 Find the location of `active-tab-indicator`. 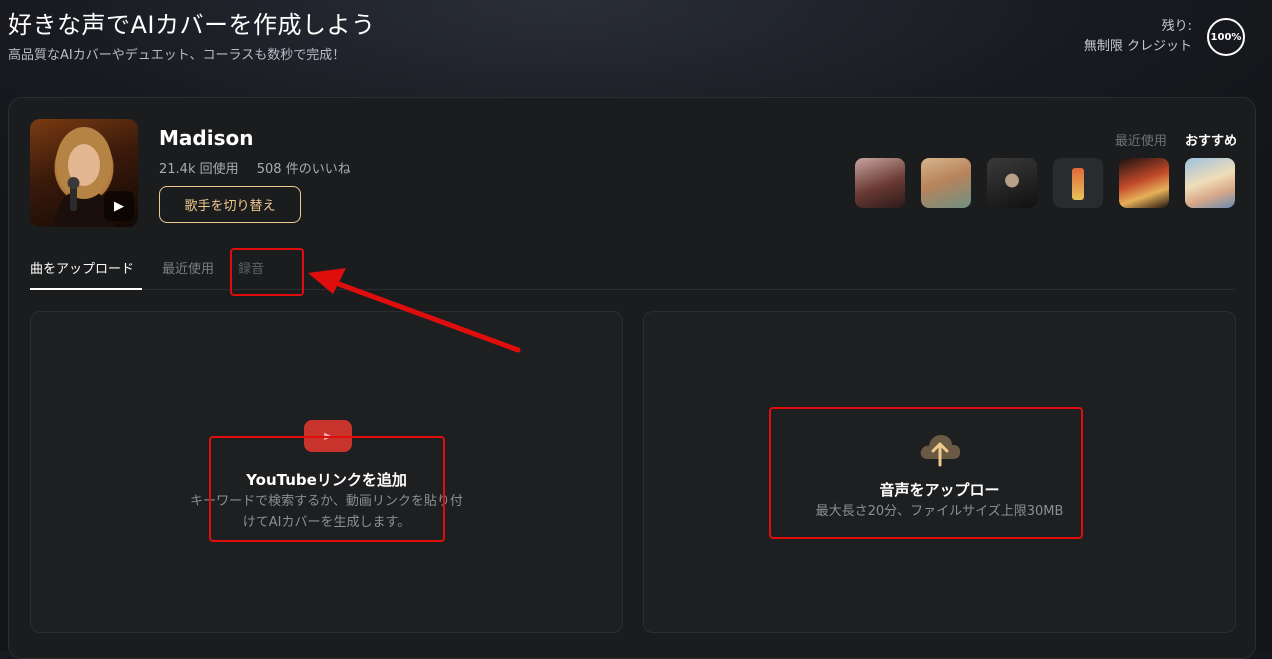

active-tab-indicator is located at coordinates (86, 289).